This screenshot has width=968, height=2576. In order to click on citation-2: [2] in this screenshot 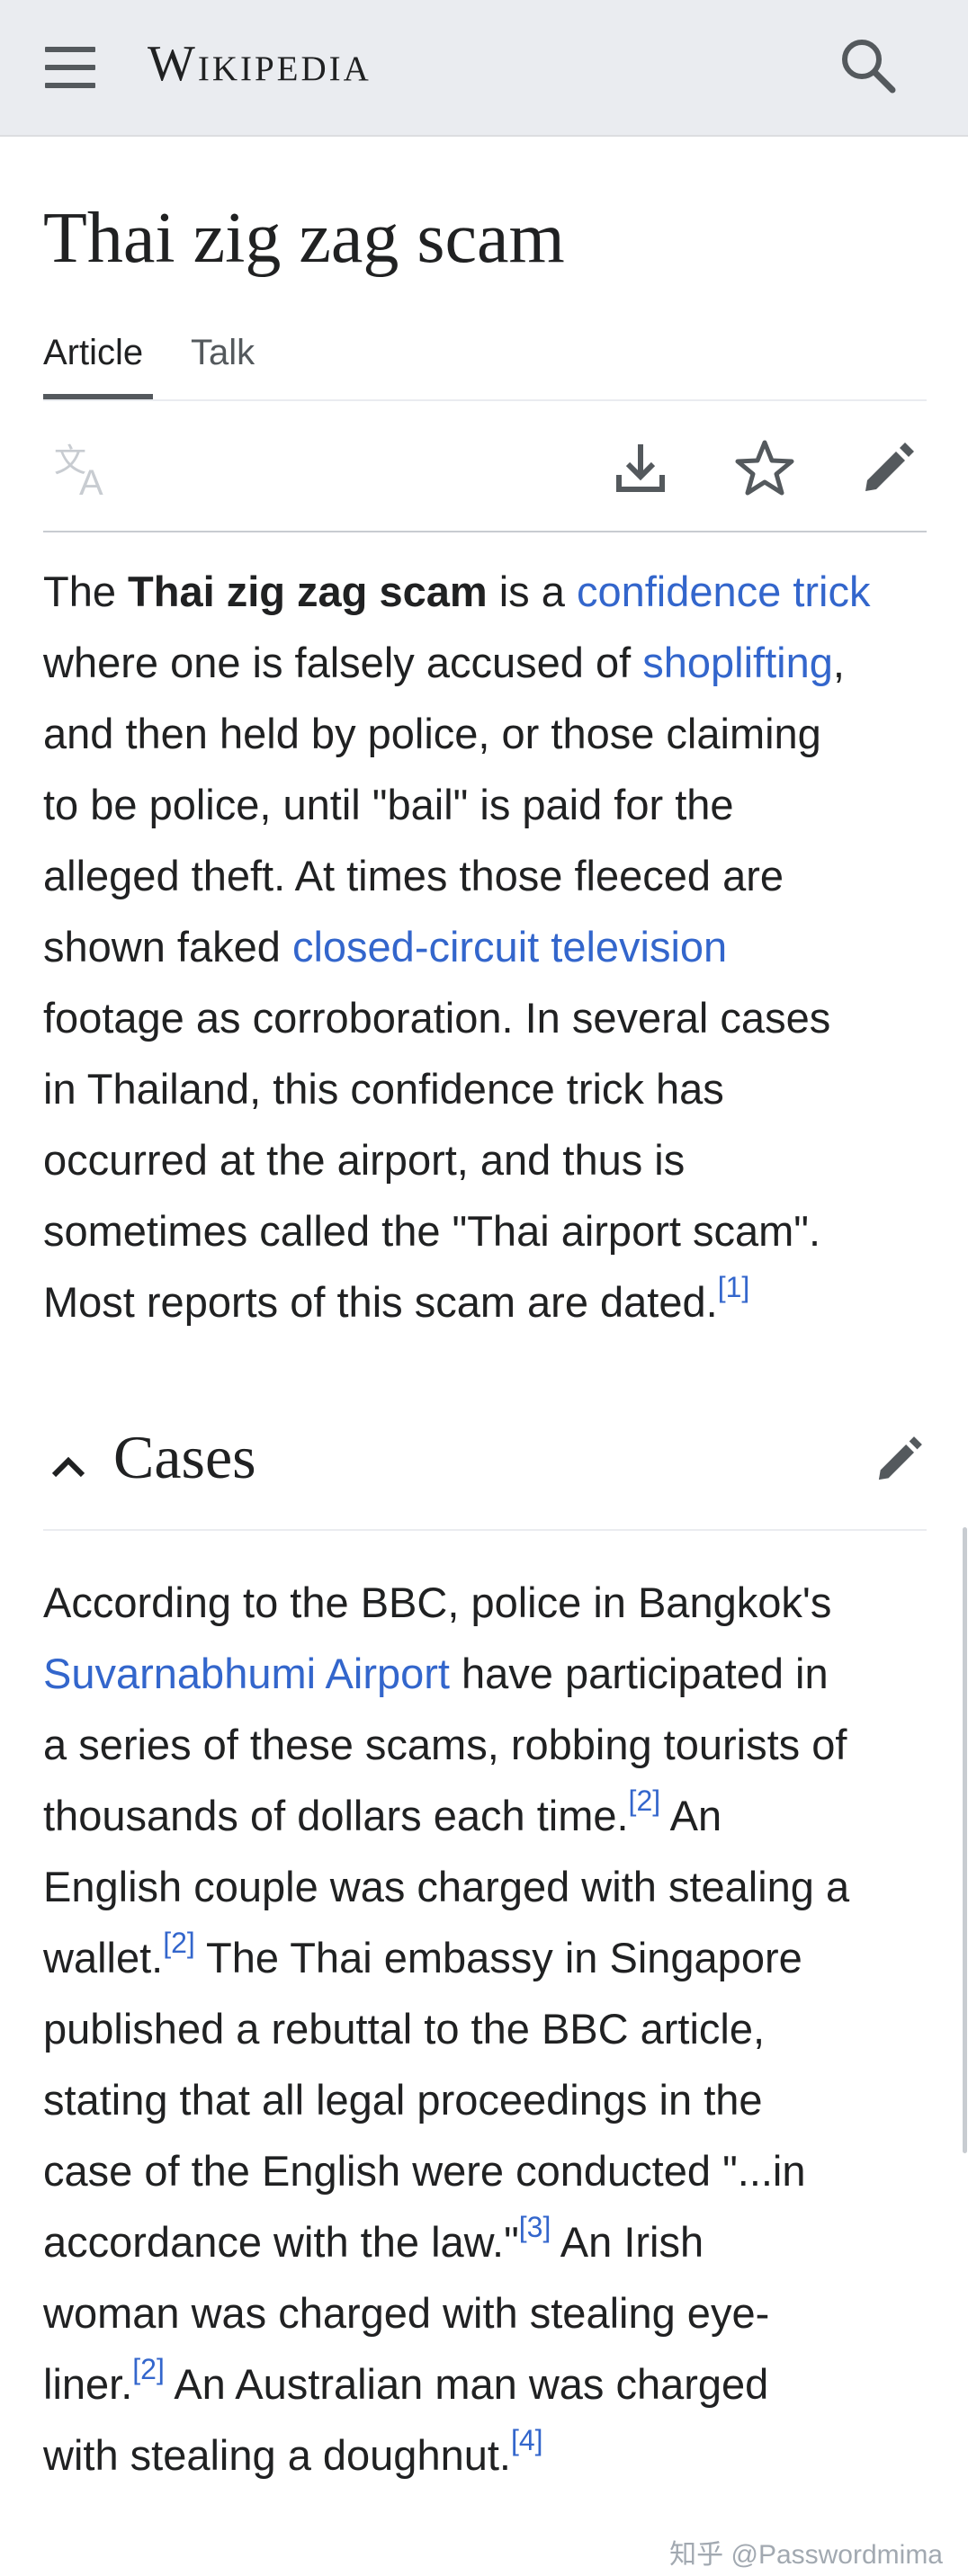, I will do `click(645, 1800)`.